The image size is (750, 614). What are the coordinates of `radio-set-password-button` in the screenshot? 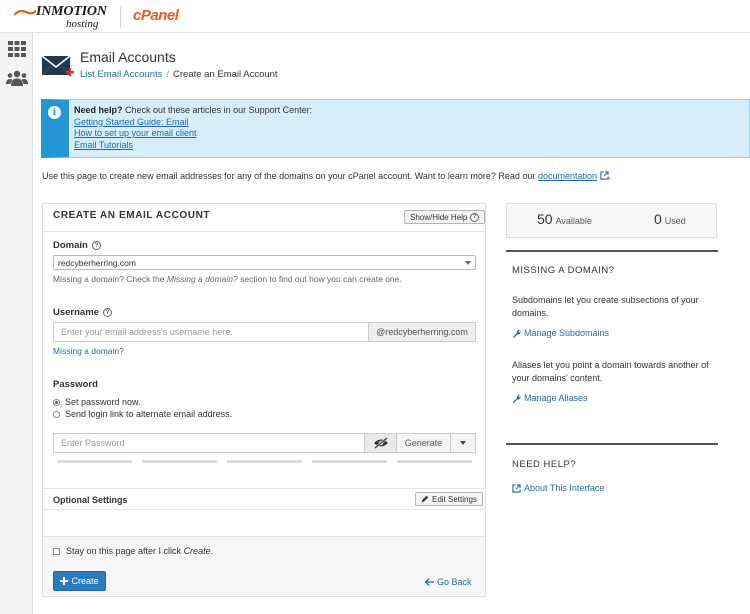 It's located at (56, 402).